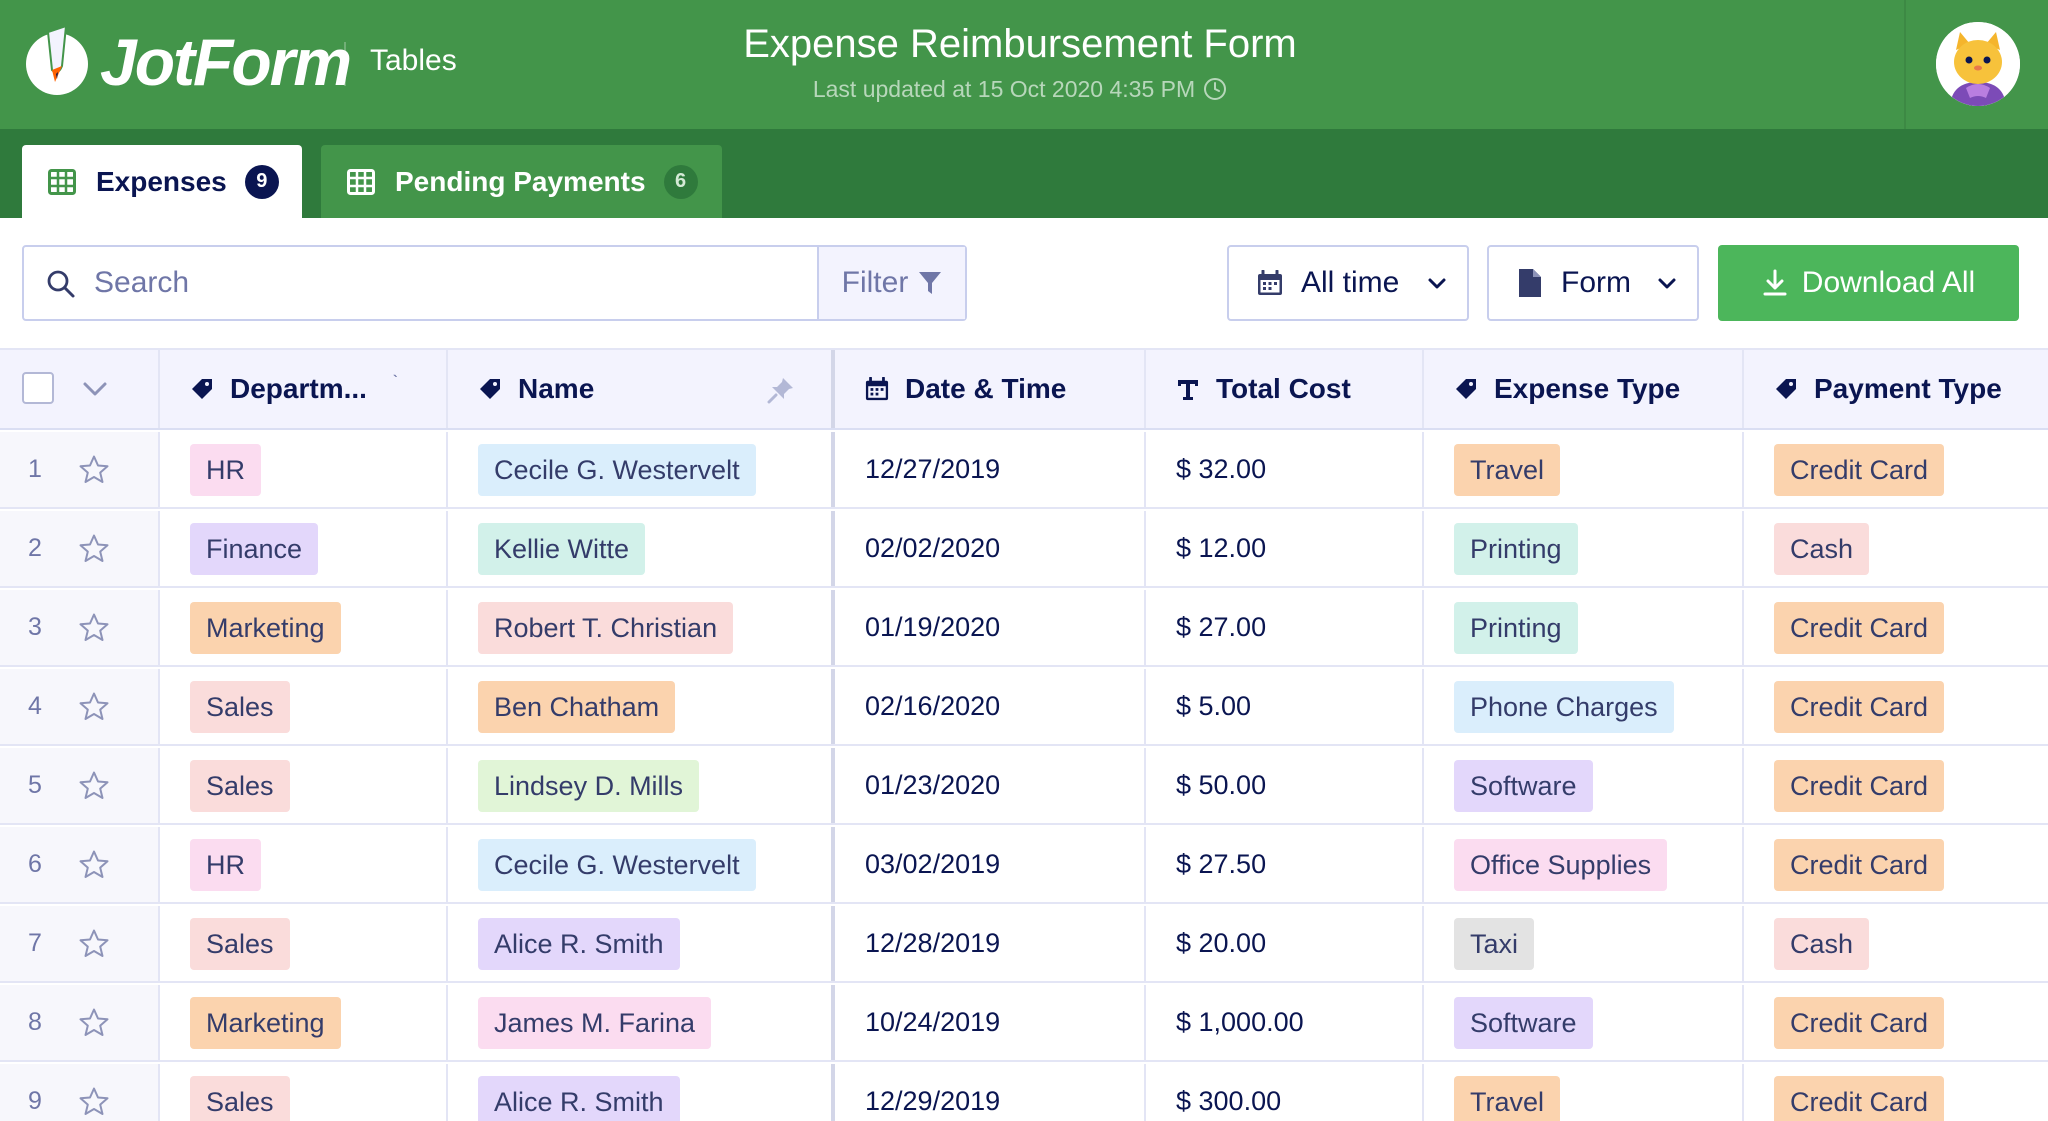 This screenshot has width=2048, height=1121. Describe the element at coordinates (641, 1022) in the screenshot. I see `name-cell: James M. Farina` at that location.